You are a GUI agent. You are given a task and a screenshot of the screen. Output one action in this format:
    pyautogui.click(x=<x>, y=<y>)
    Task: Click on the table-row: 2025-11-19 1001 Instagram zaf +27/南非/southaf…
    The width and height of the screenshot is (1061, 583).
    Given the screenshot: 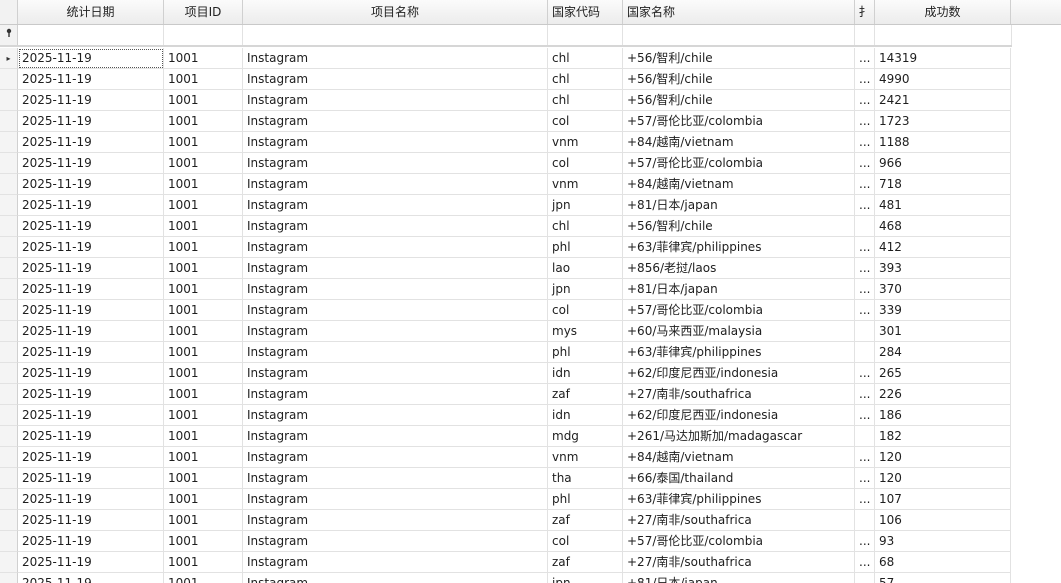 What is the action you would take?
    pyautogui.click(x=506, y=520)
    